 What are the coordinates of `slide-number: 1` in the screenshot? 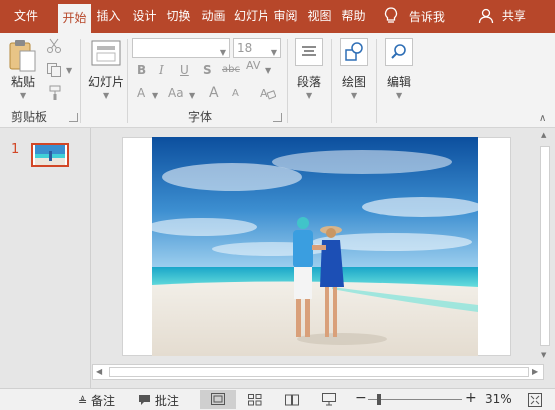 It's located at (15, 149).